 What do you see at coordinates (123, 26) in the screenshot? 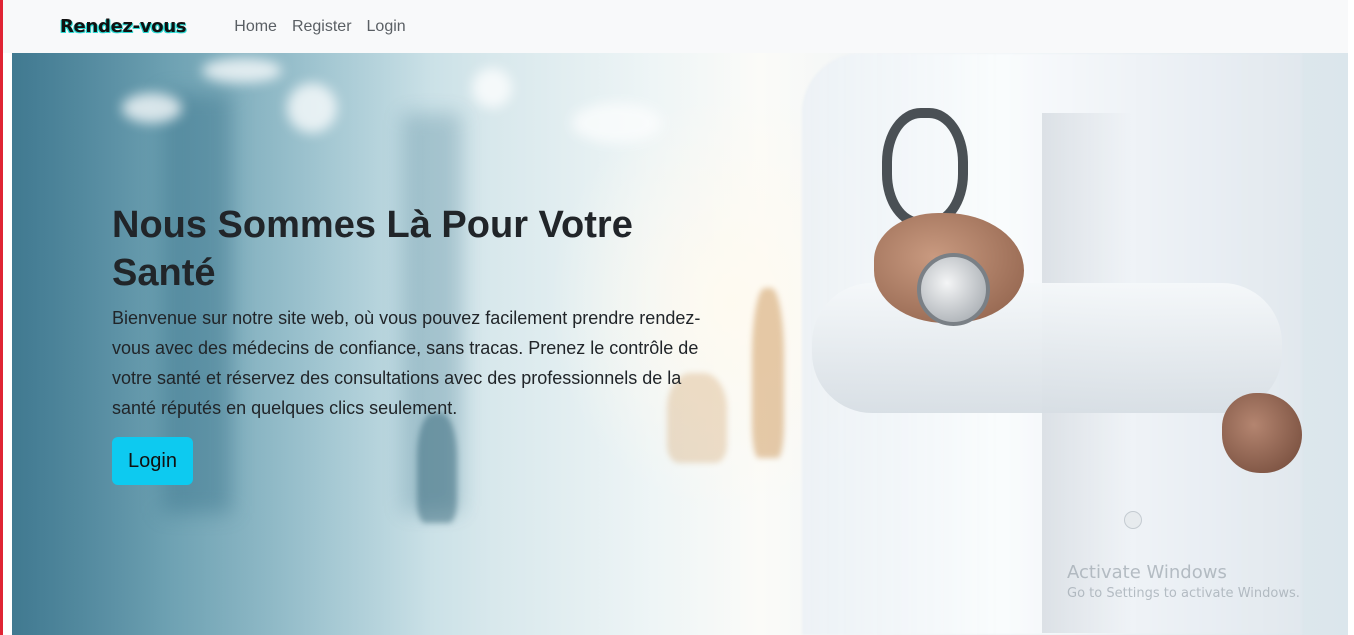
I see `brand-logo: Rendez-vous` at bounding box center [123, 26].